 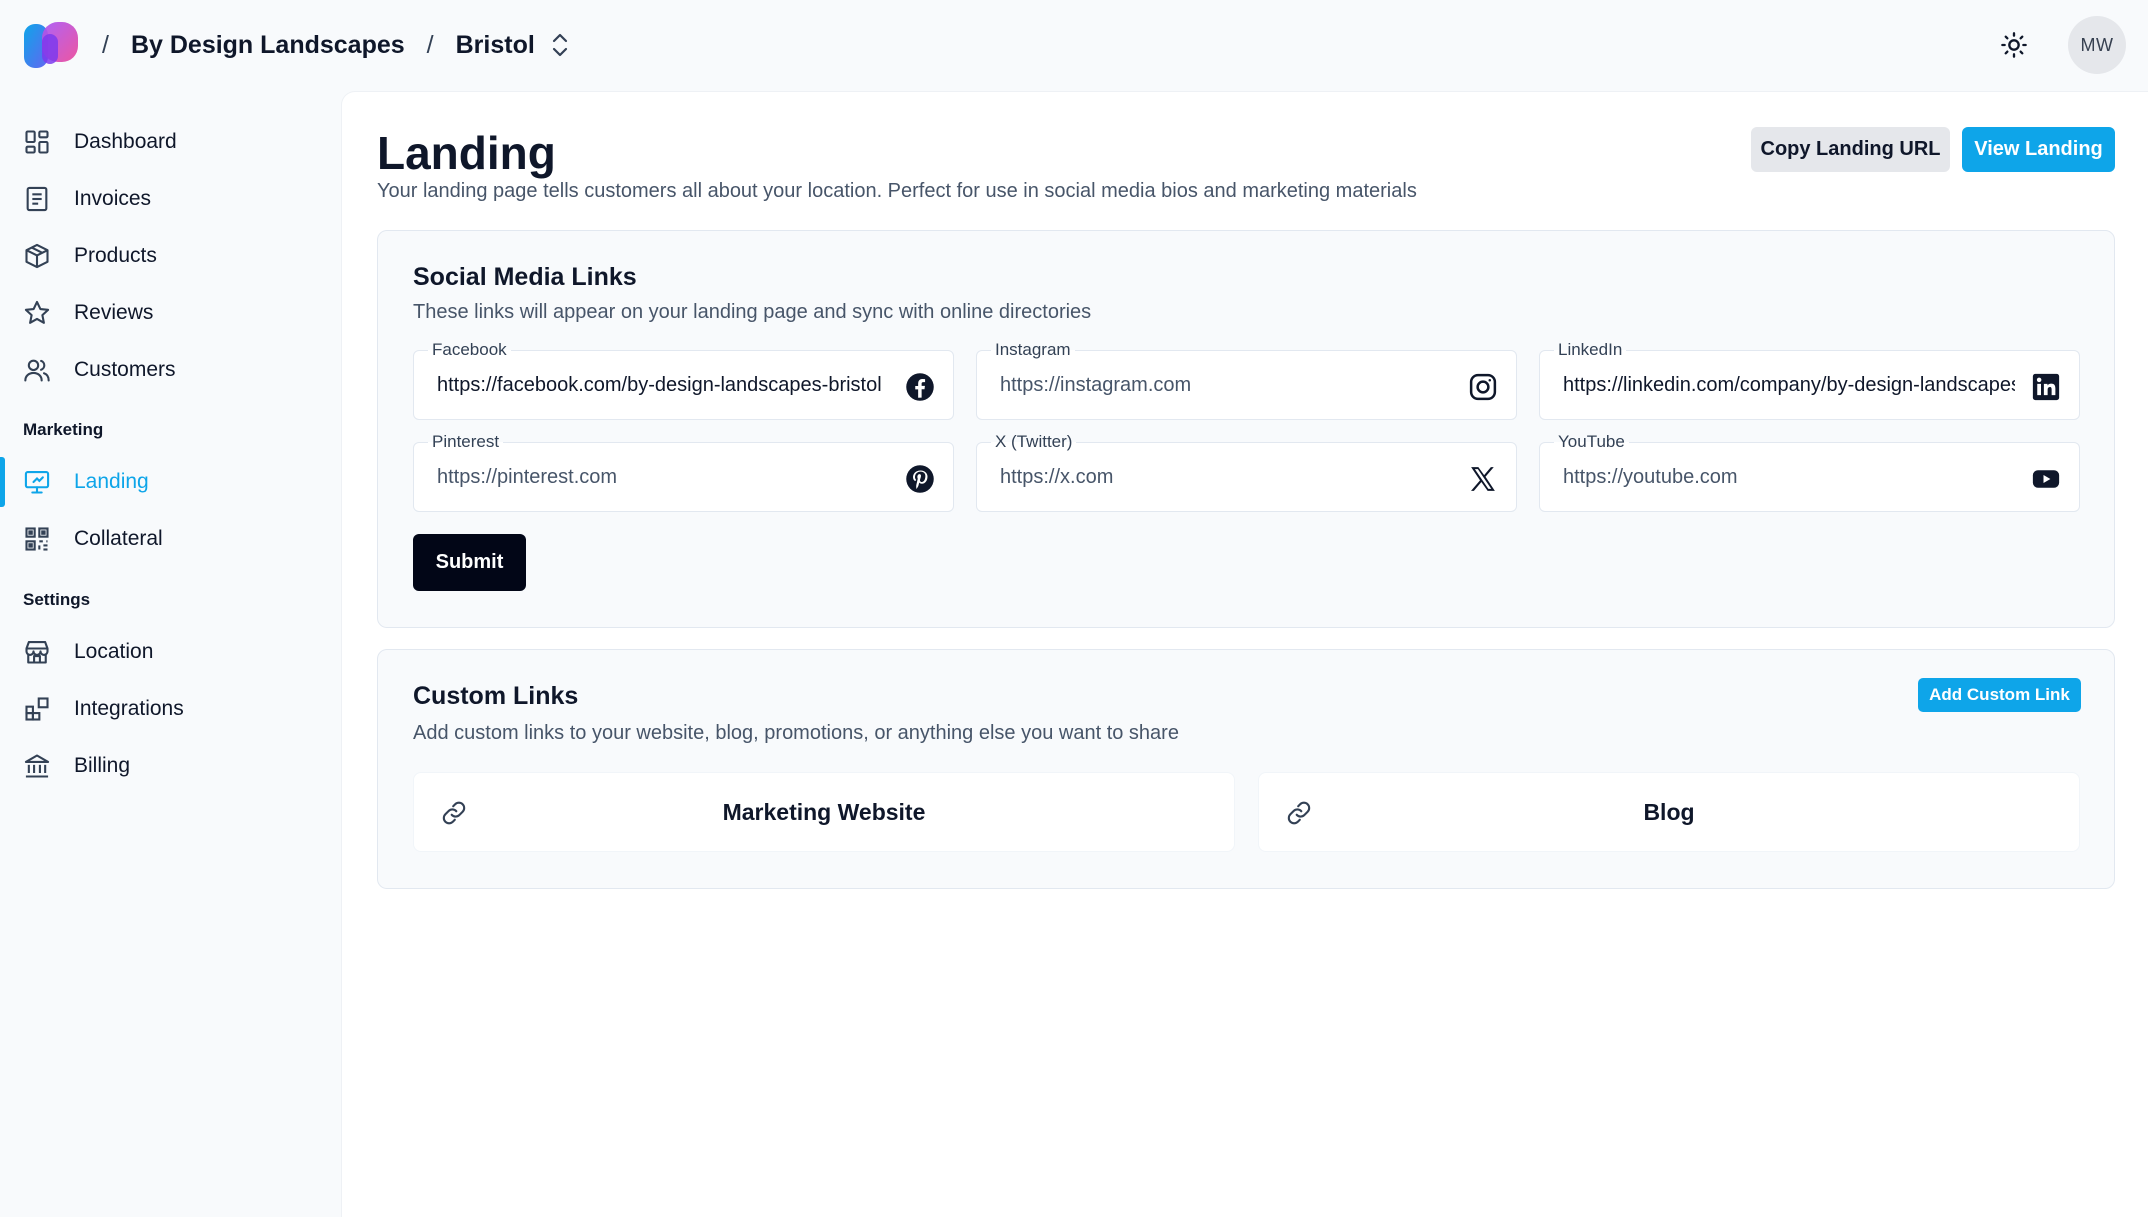 I want to click on monitor-icon, so click(x=37, y=482).